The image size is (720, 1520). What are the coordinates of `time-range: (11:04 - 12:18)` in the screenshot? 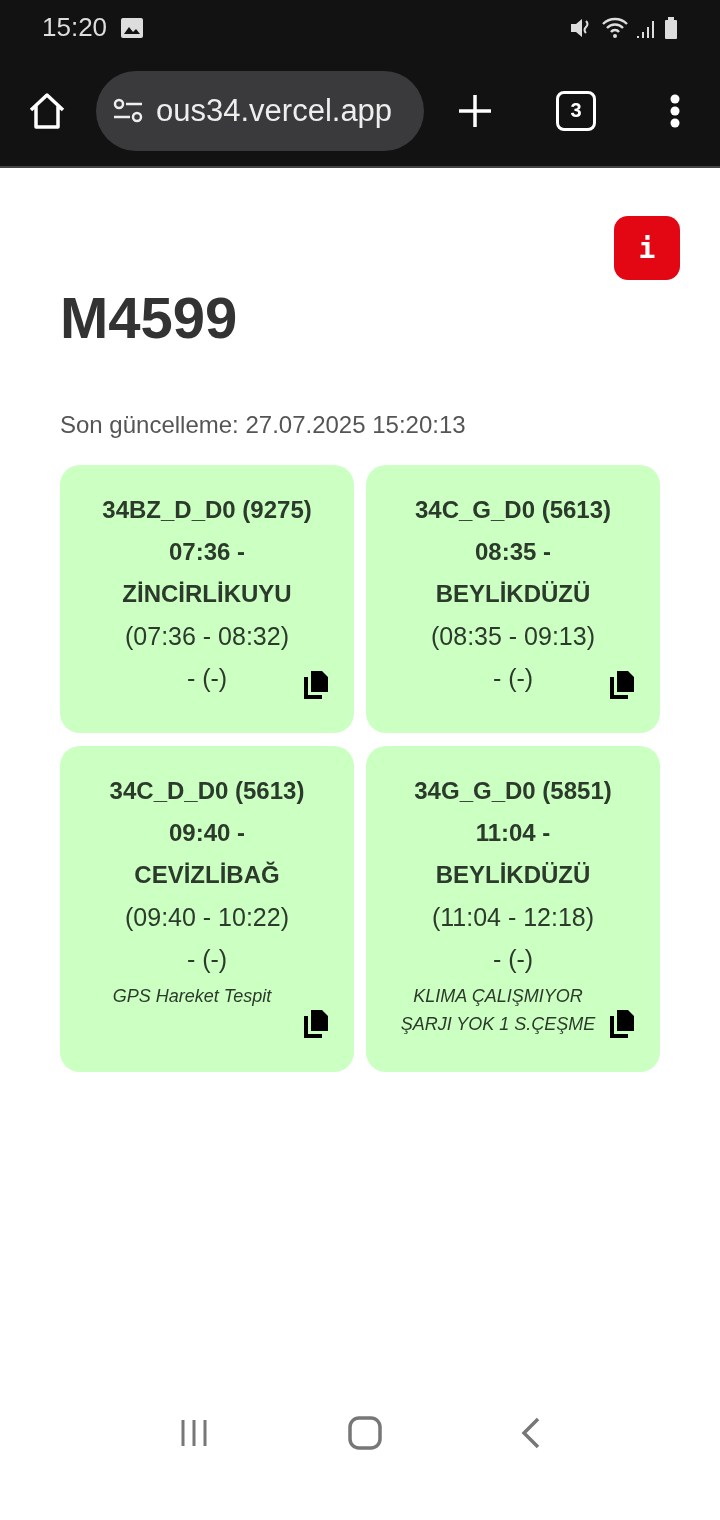 It's located at (513, 917).